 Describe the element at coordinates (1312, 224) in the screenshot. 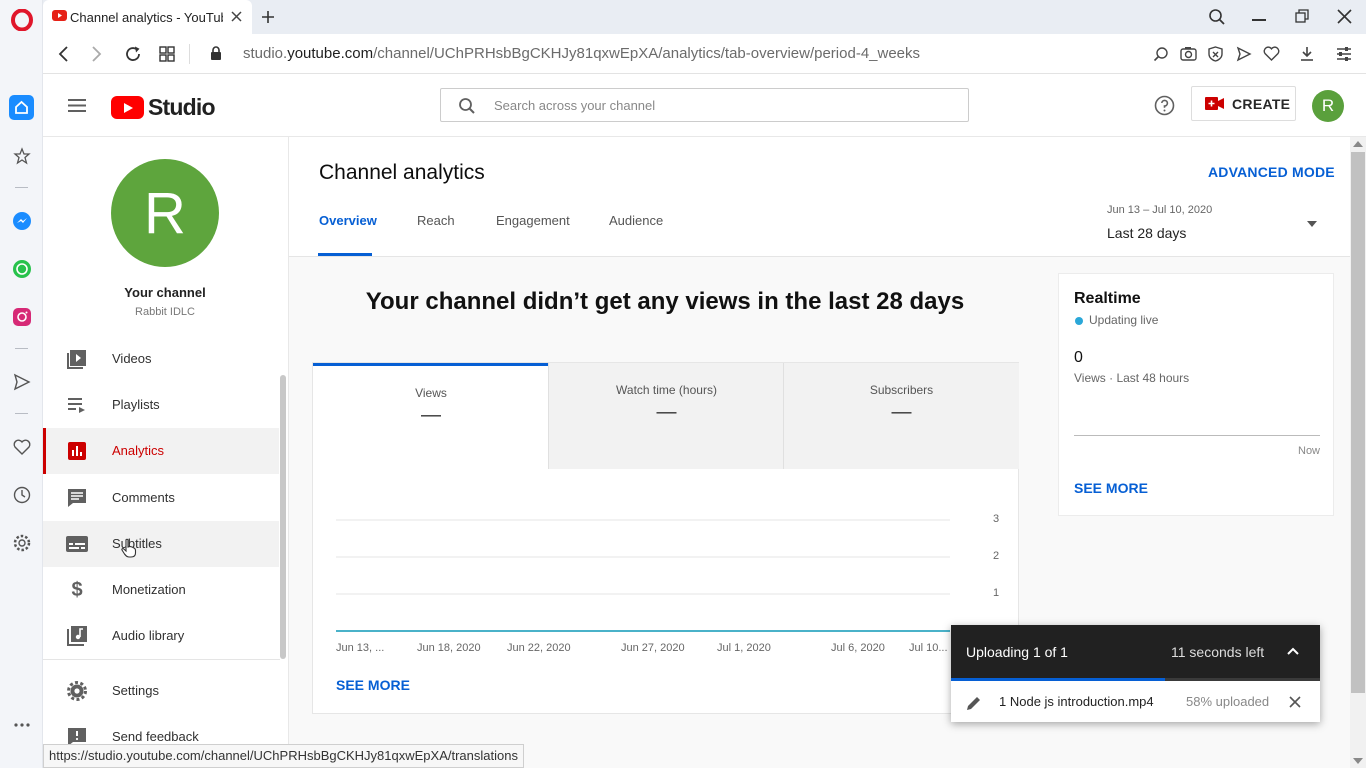

I see `dropdown-arrow-icon` at that location.